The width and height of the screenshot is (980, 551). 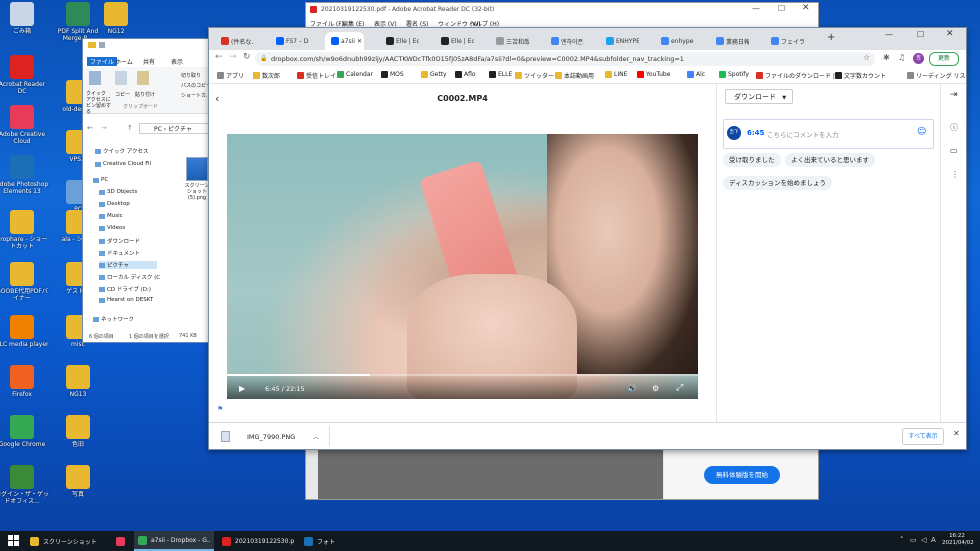 I want to click on nav-item: Videos, so click(x=112, y=228).